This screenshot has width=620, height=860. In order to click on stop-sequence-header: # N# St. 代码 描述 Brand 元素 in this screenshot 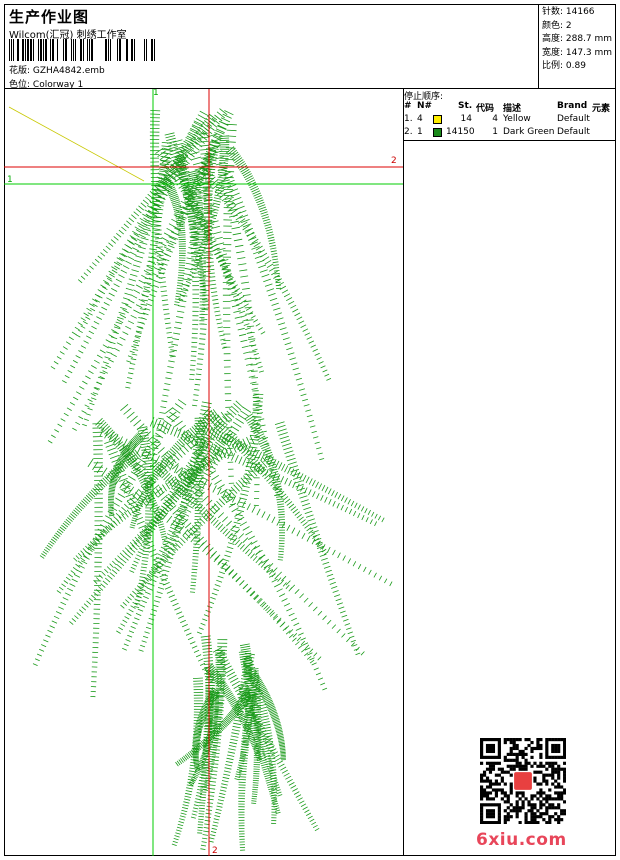, I will do `click(510, 107)`.